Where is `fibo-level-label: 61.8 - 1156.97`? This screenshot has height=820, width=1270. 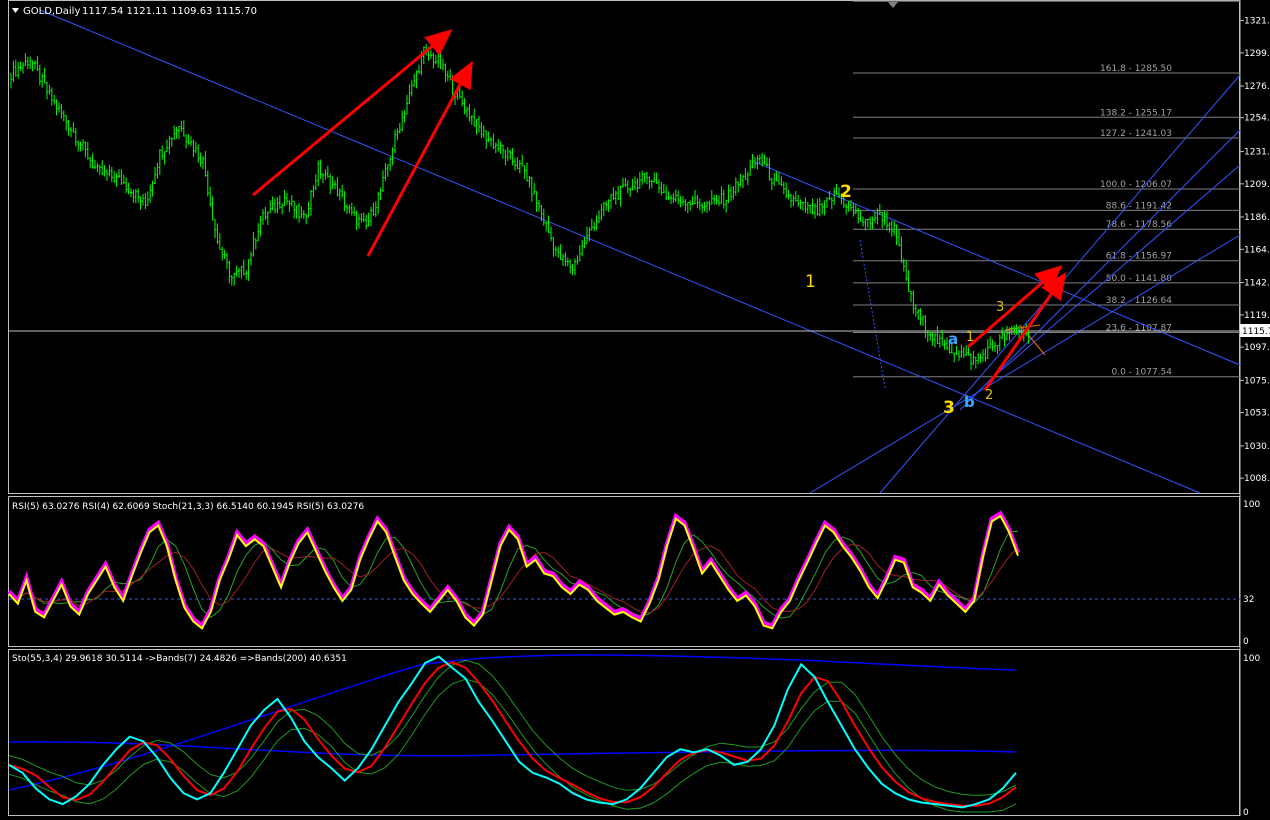
fibo-level-label: 61.8 - 1156.97 is located at coordinates (1139, 257).